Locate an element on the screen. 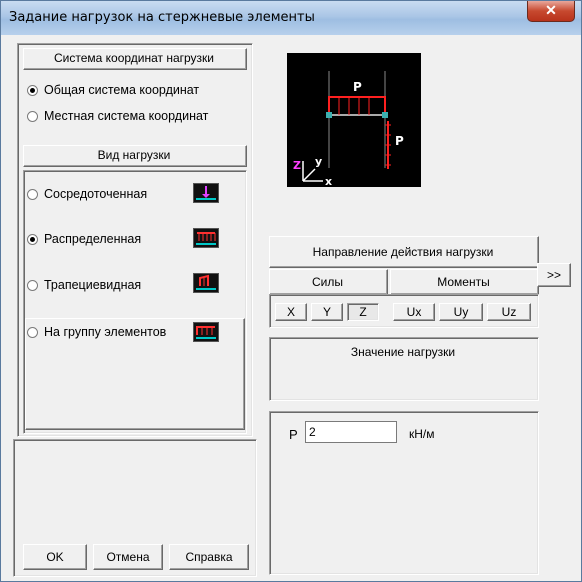 The height and width of the screenshot is (582, 582). radio-local-coords-dot is located at coordinates (32, 116).